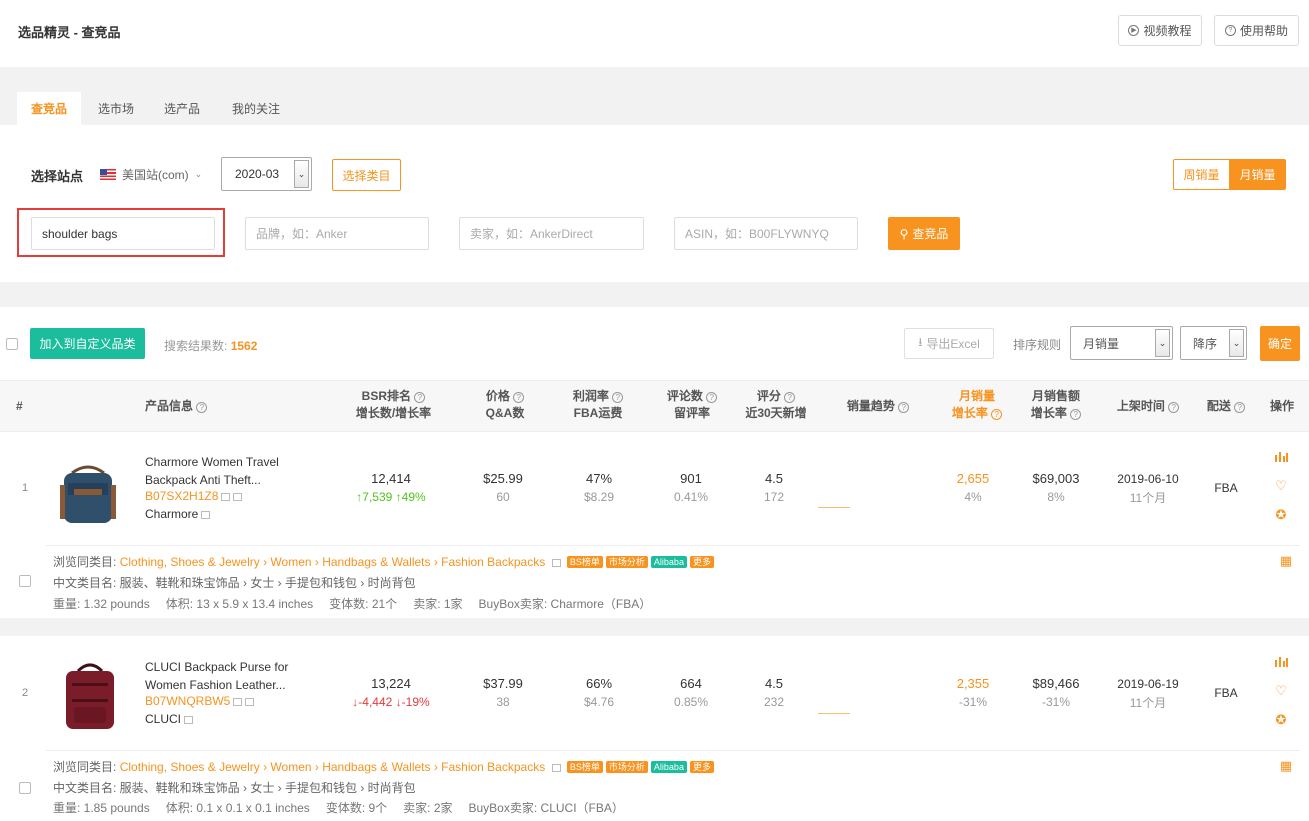 The height and width of the screenshot is (821, 1309). What do you see at coordinates (187, 701) in the screenshot?
I see `asin-link: B07WNQRBW5` at bounding box center [187, 701].